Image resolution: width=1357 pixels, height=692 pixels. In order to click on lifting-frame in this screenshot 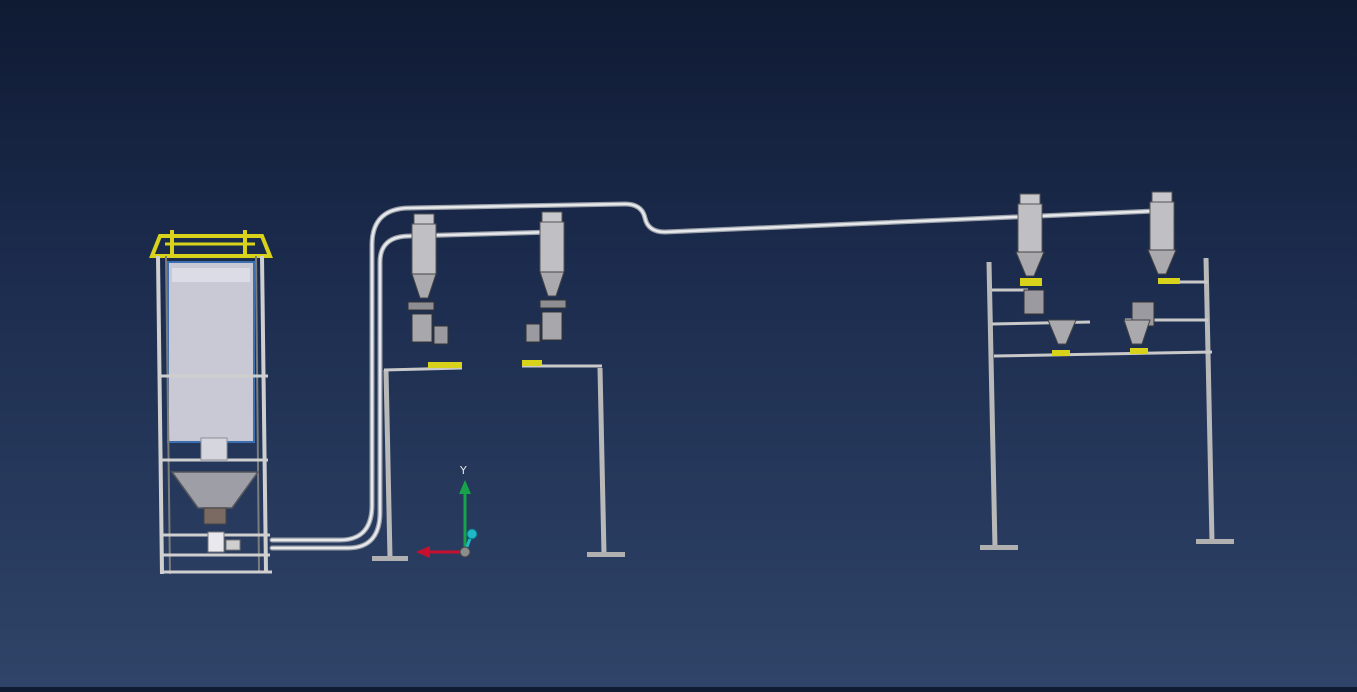, I will do `click(211, 246)`.